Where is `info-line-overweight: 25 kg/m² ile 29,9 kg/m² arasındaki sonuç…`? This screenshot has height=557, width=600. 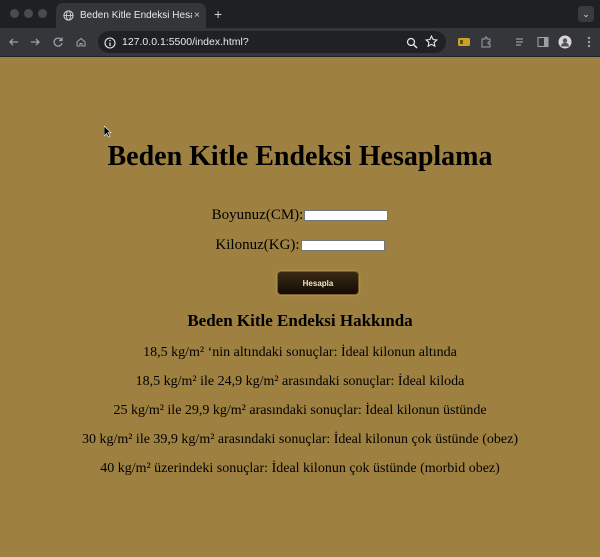
info-line-overweight: 25 kg/m² ile 29,9 kg/m² arasındaki sonuç… is located at coordinates (300, 410).